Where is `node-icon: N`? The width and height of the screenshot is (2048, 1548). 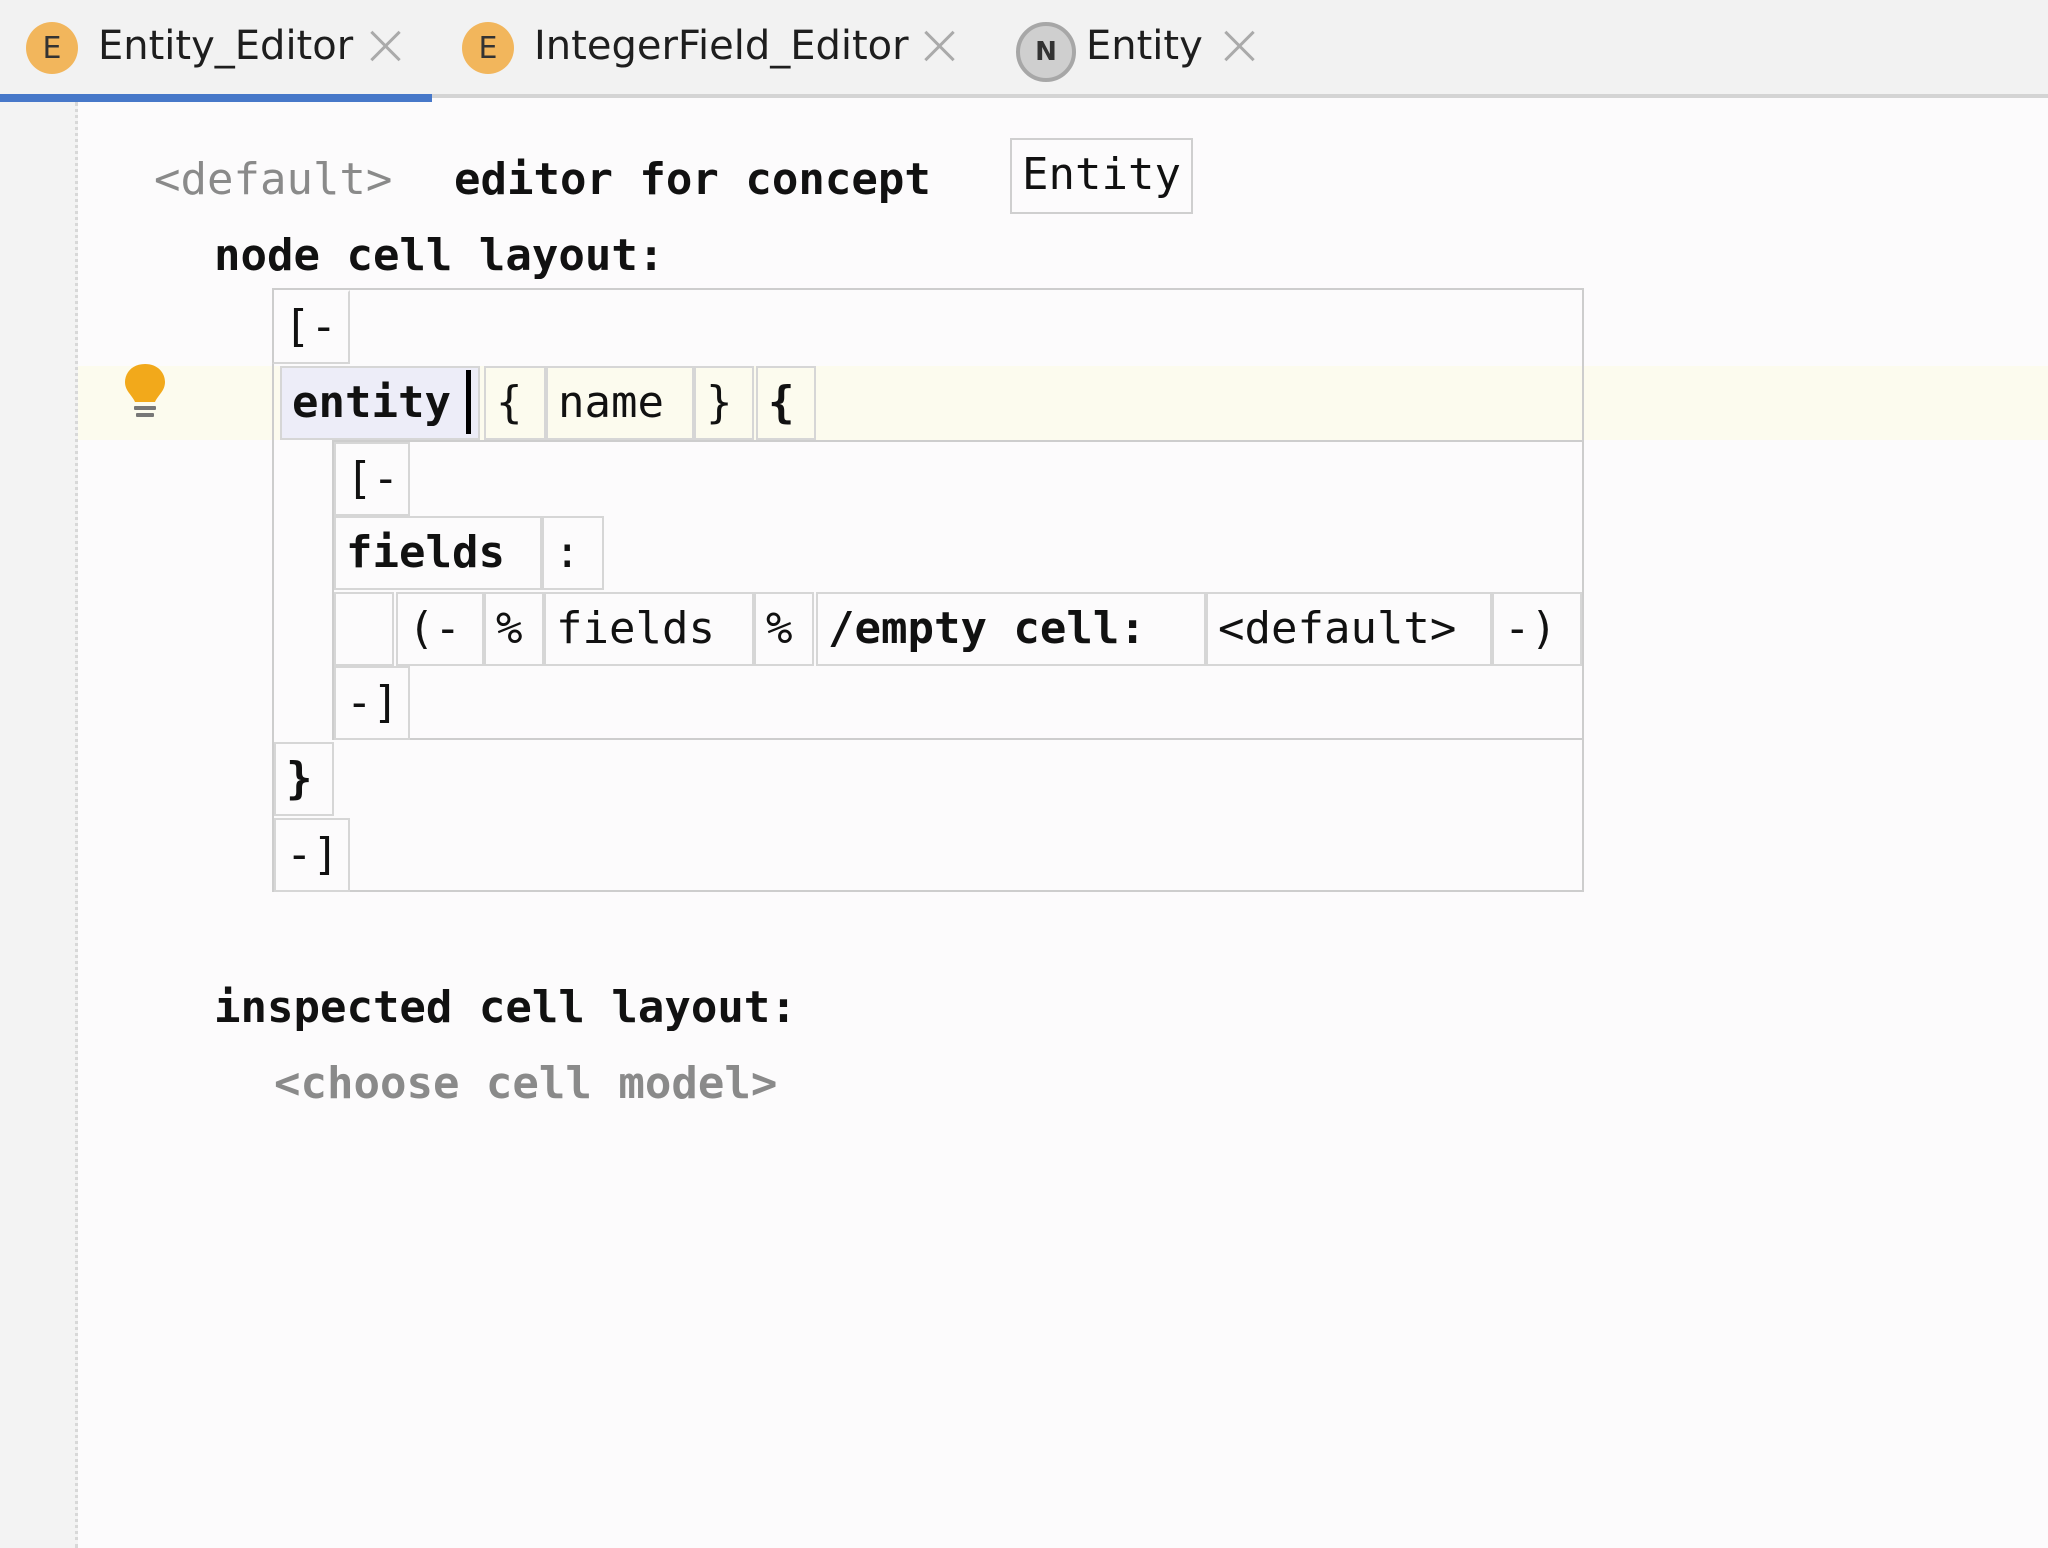 node-icon: N is located at coordinates (1046, 52).